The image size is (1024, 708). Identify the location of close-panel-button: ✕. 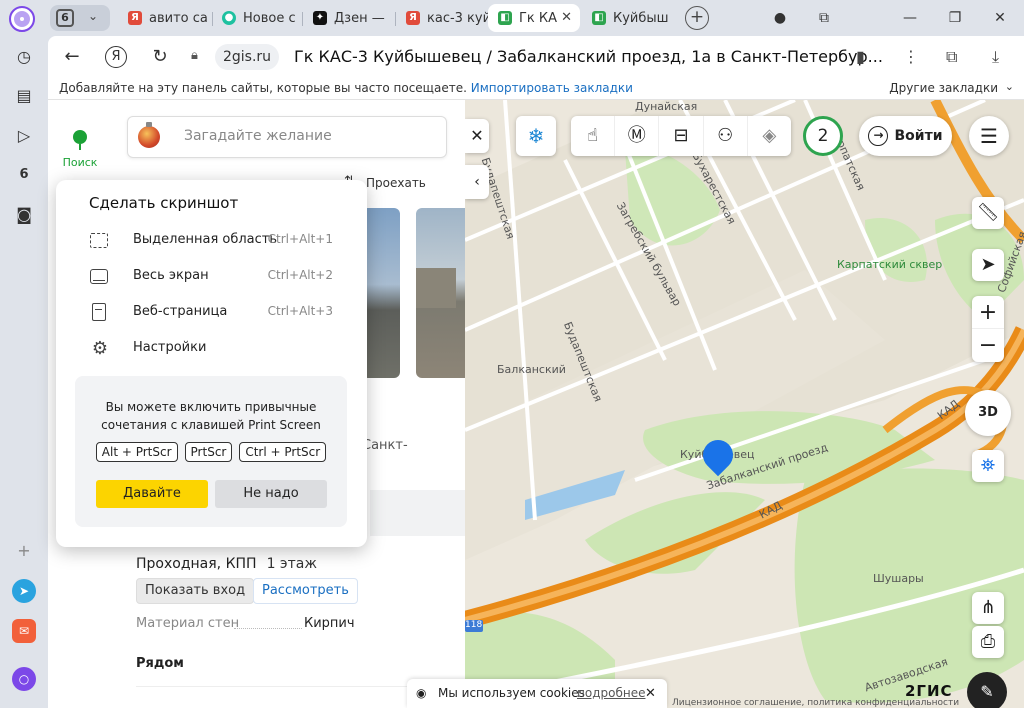
(477, 136).